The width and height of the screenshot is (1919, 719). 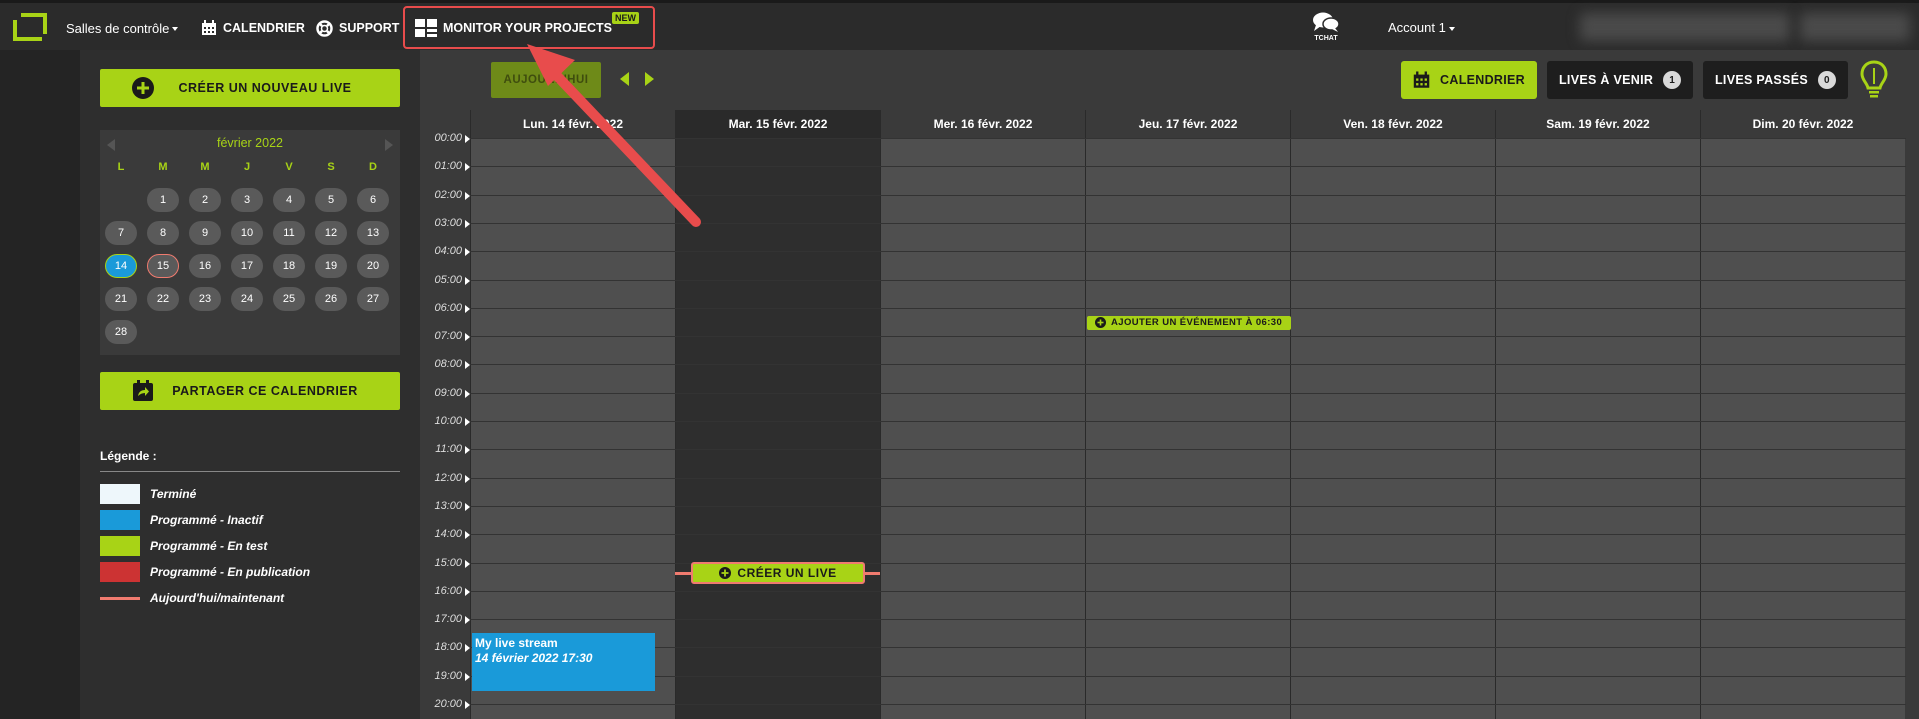 I want to click on left-strip, so click(x=40, y=384).